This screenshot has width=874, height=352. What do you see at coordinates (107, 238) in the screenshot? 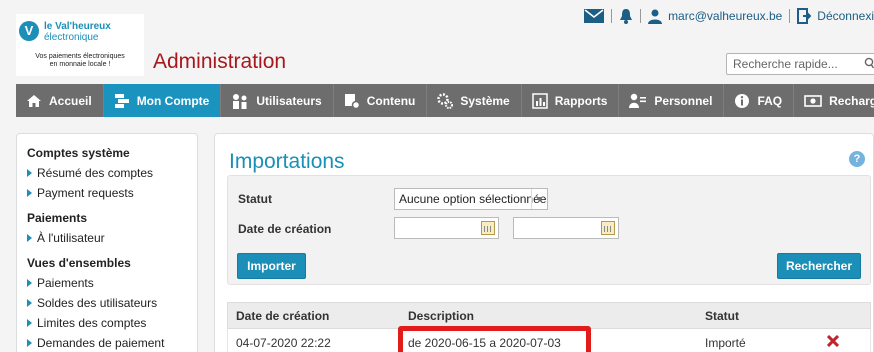
I see `sidebar-item-a-utilisateur: À l'utilisateur` at bounding box center [107, 238].